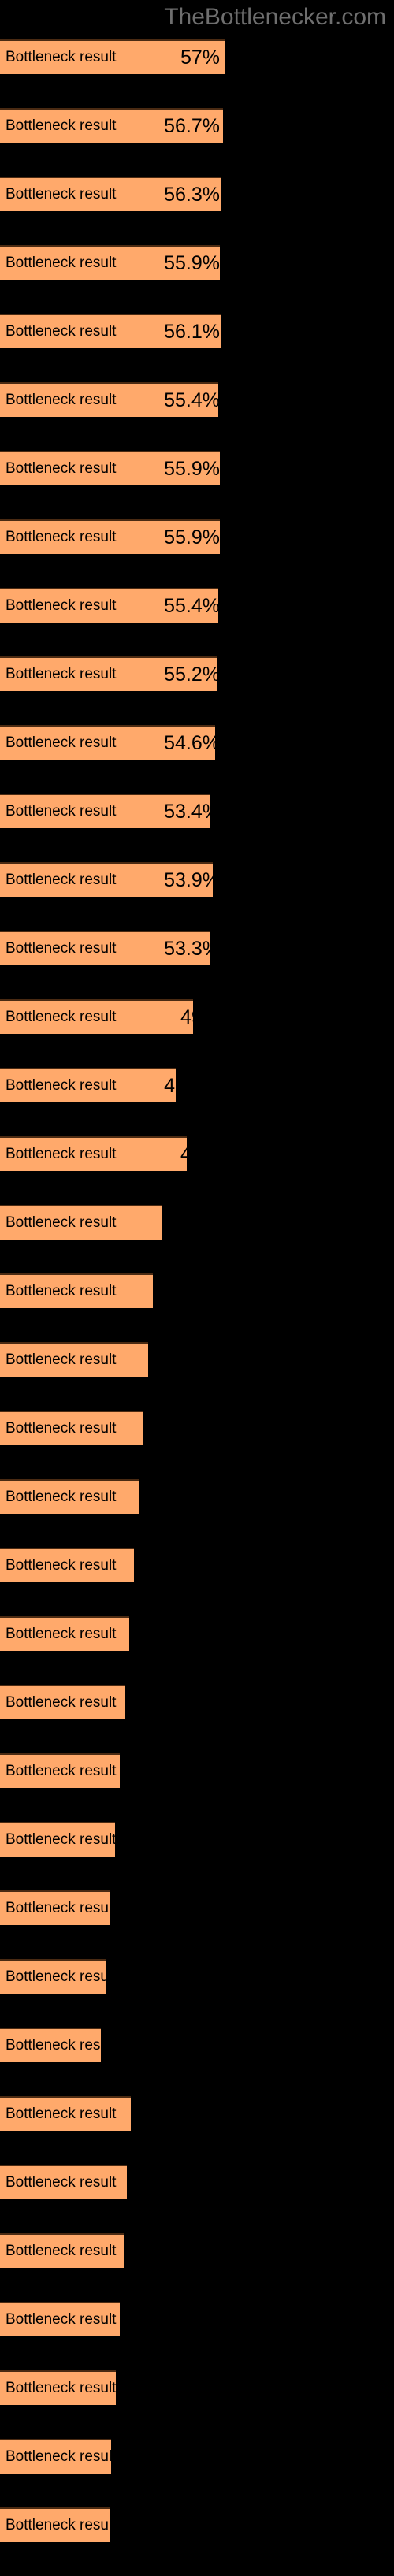  Describe the element at coordinates (69, 1496) in the screenshot. I see `bar: Bottleneck result44%` at that location.